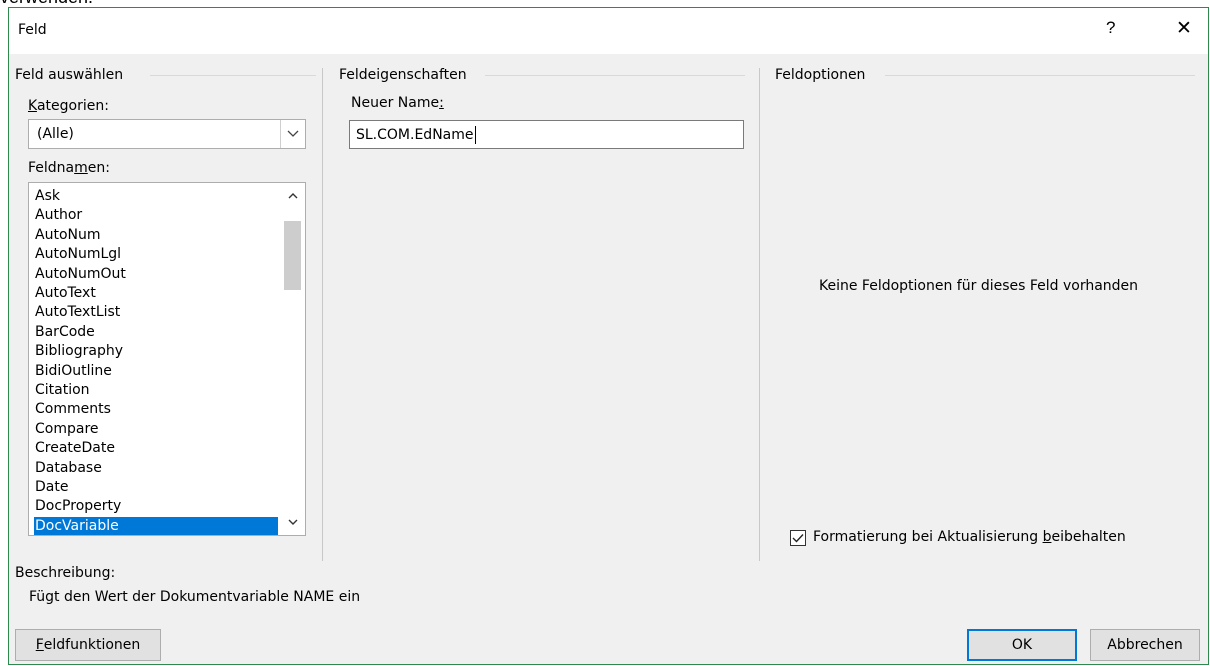  Describe the element at coordinates (546, 134) in the screenshot. I see `new-name-input: SL.COM.EdName` at that location.